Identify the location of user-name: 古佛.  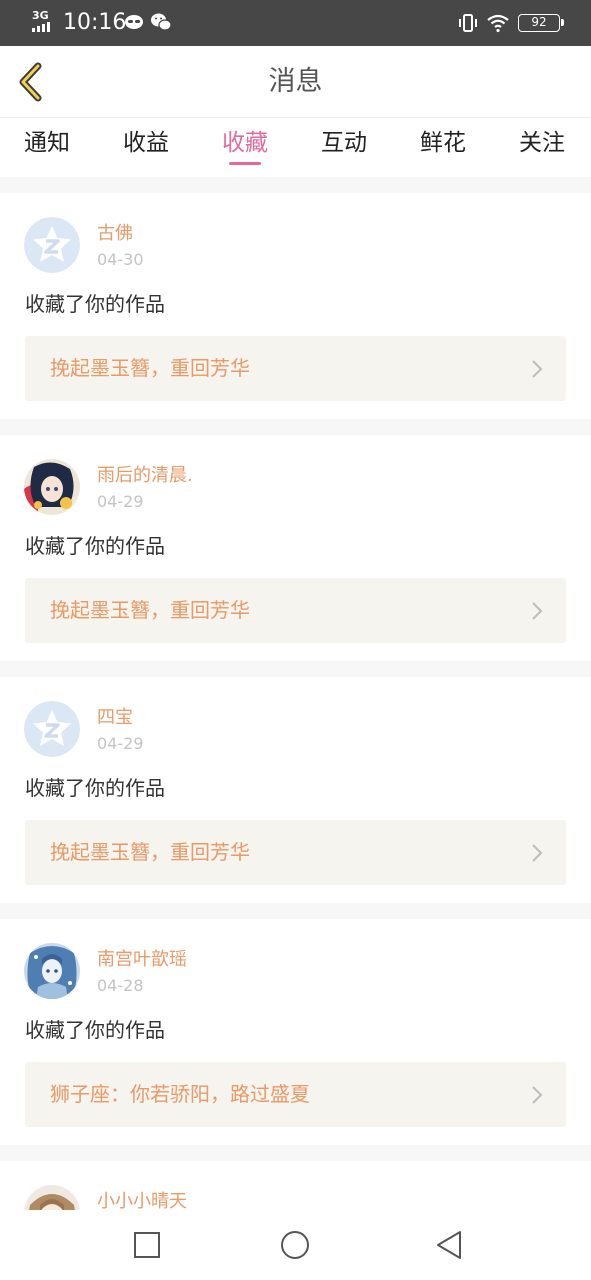
(115, 234).